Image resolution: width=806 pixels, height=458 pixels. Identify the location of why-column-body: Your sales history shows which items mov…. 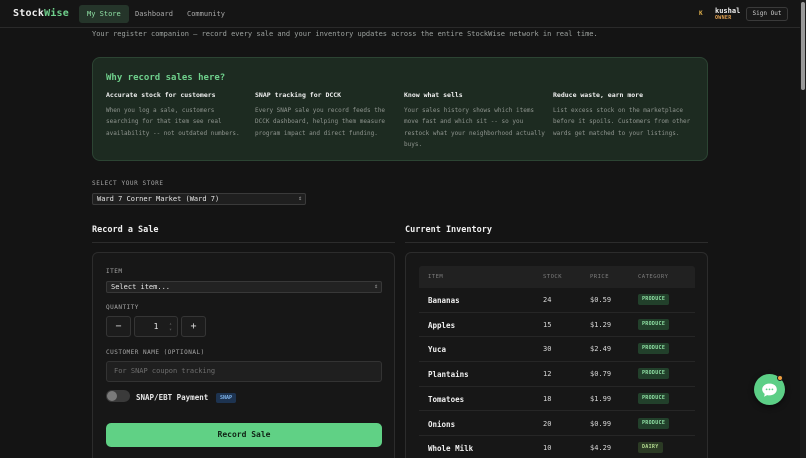
(474, 127).